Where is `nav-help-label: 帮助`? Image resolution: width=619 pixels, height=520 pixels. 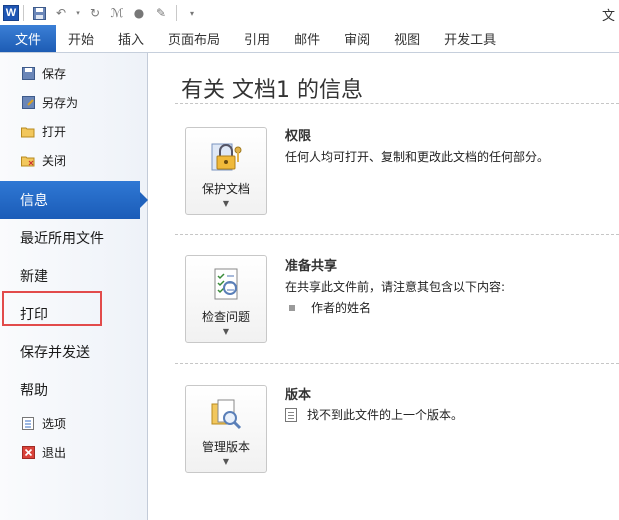
nav-help-label: 帮助 is located at coordinates (34, 391).